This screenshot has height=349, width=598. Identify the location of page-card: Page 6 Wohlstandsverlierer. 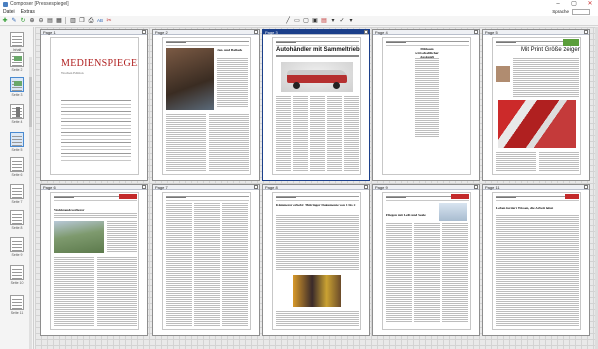
(94, 260).